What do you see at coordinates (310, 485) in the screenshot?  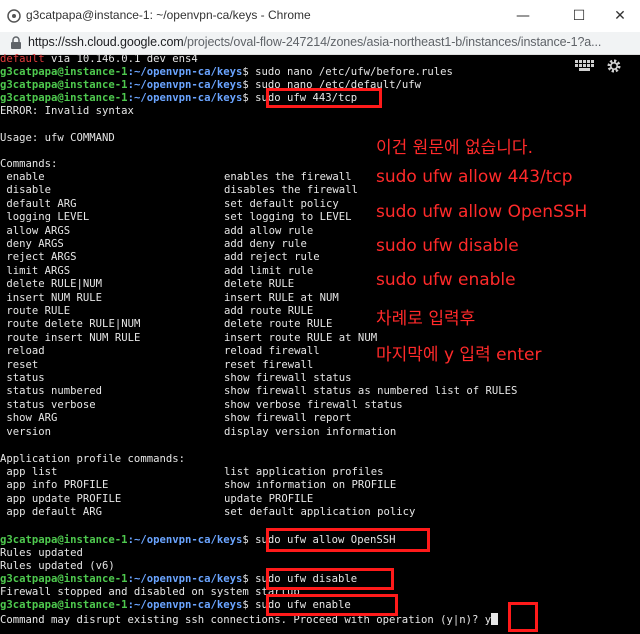 I see `command-description: show information on PROFILE` at bounding box center [310, 485].